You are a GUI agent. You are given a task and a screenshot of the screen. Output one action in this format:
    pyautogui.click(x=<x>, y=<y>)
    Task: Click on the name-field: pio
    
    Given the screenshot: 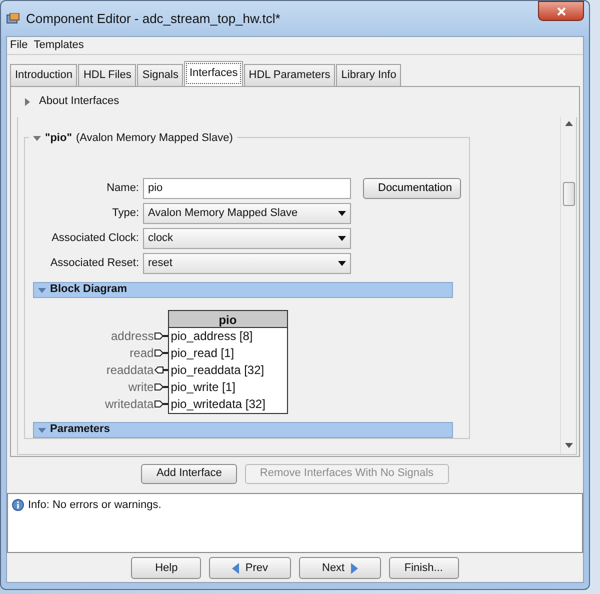 What is the action you would take?
    pyautogui.click(x=247, y=188)
    